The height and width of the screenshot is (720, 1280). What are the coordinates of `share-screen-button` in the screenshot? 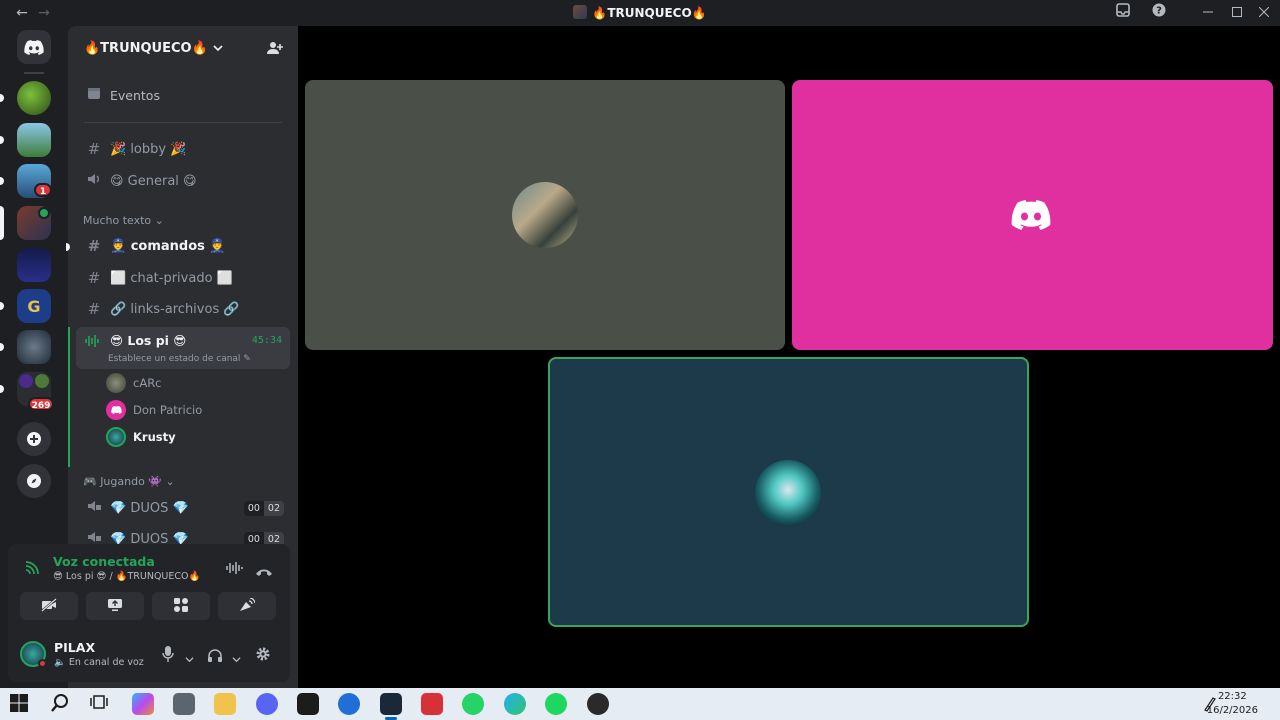 It's located at (115, 606).